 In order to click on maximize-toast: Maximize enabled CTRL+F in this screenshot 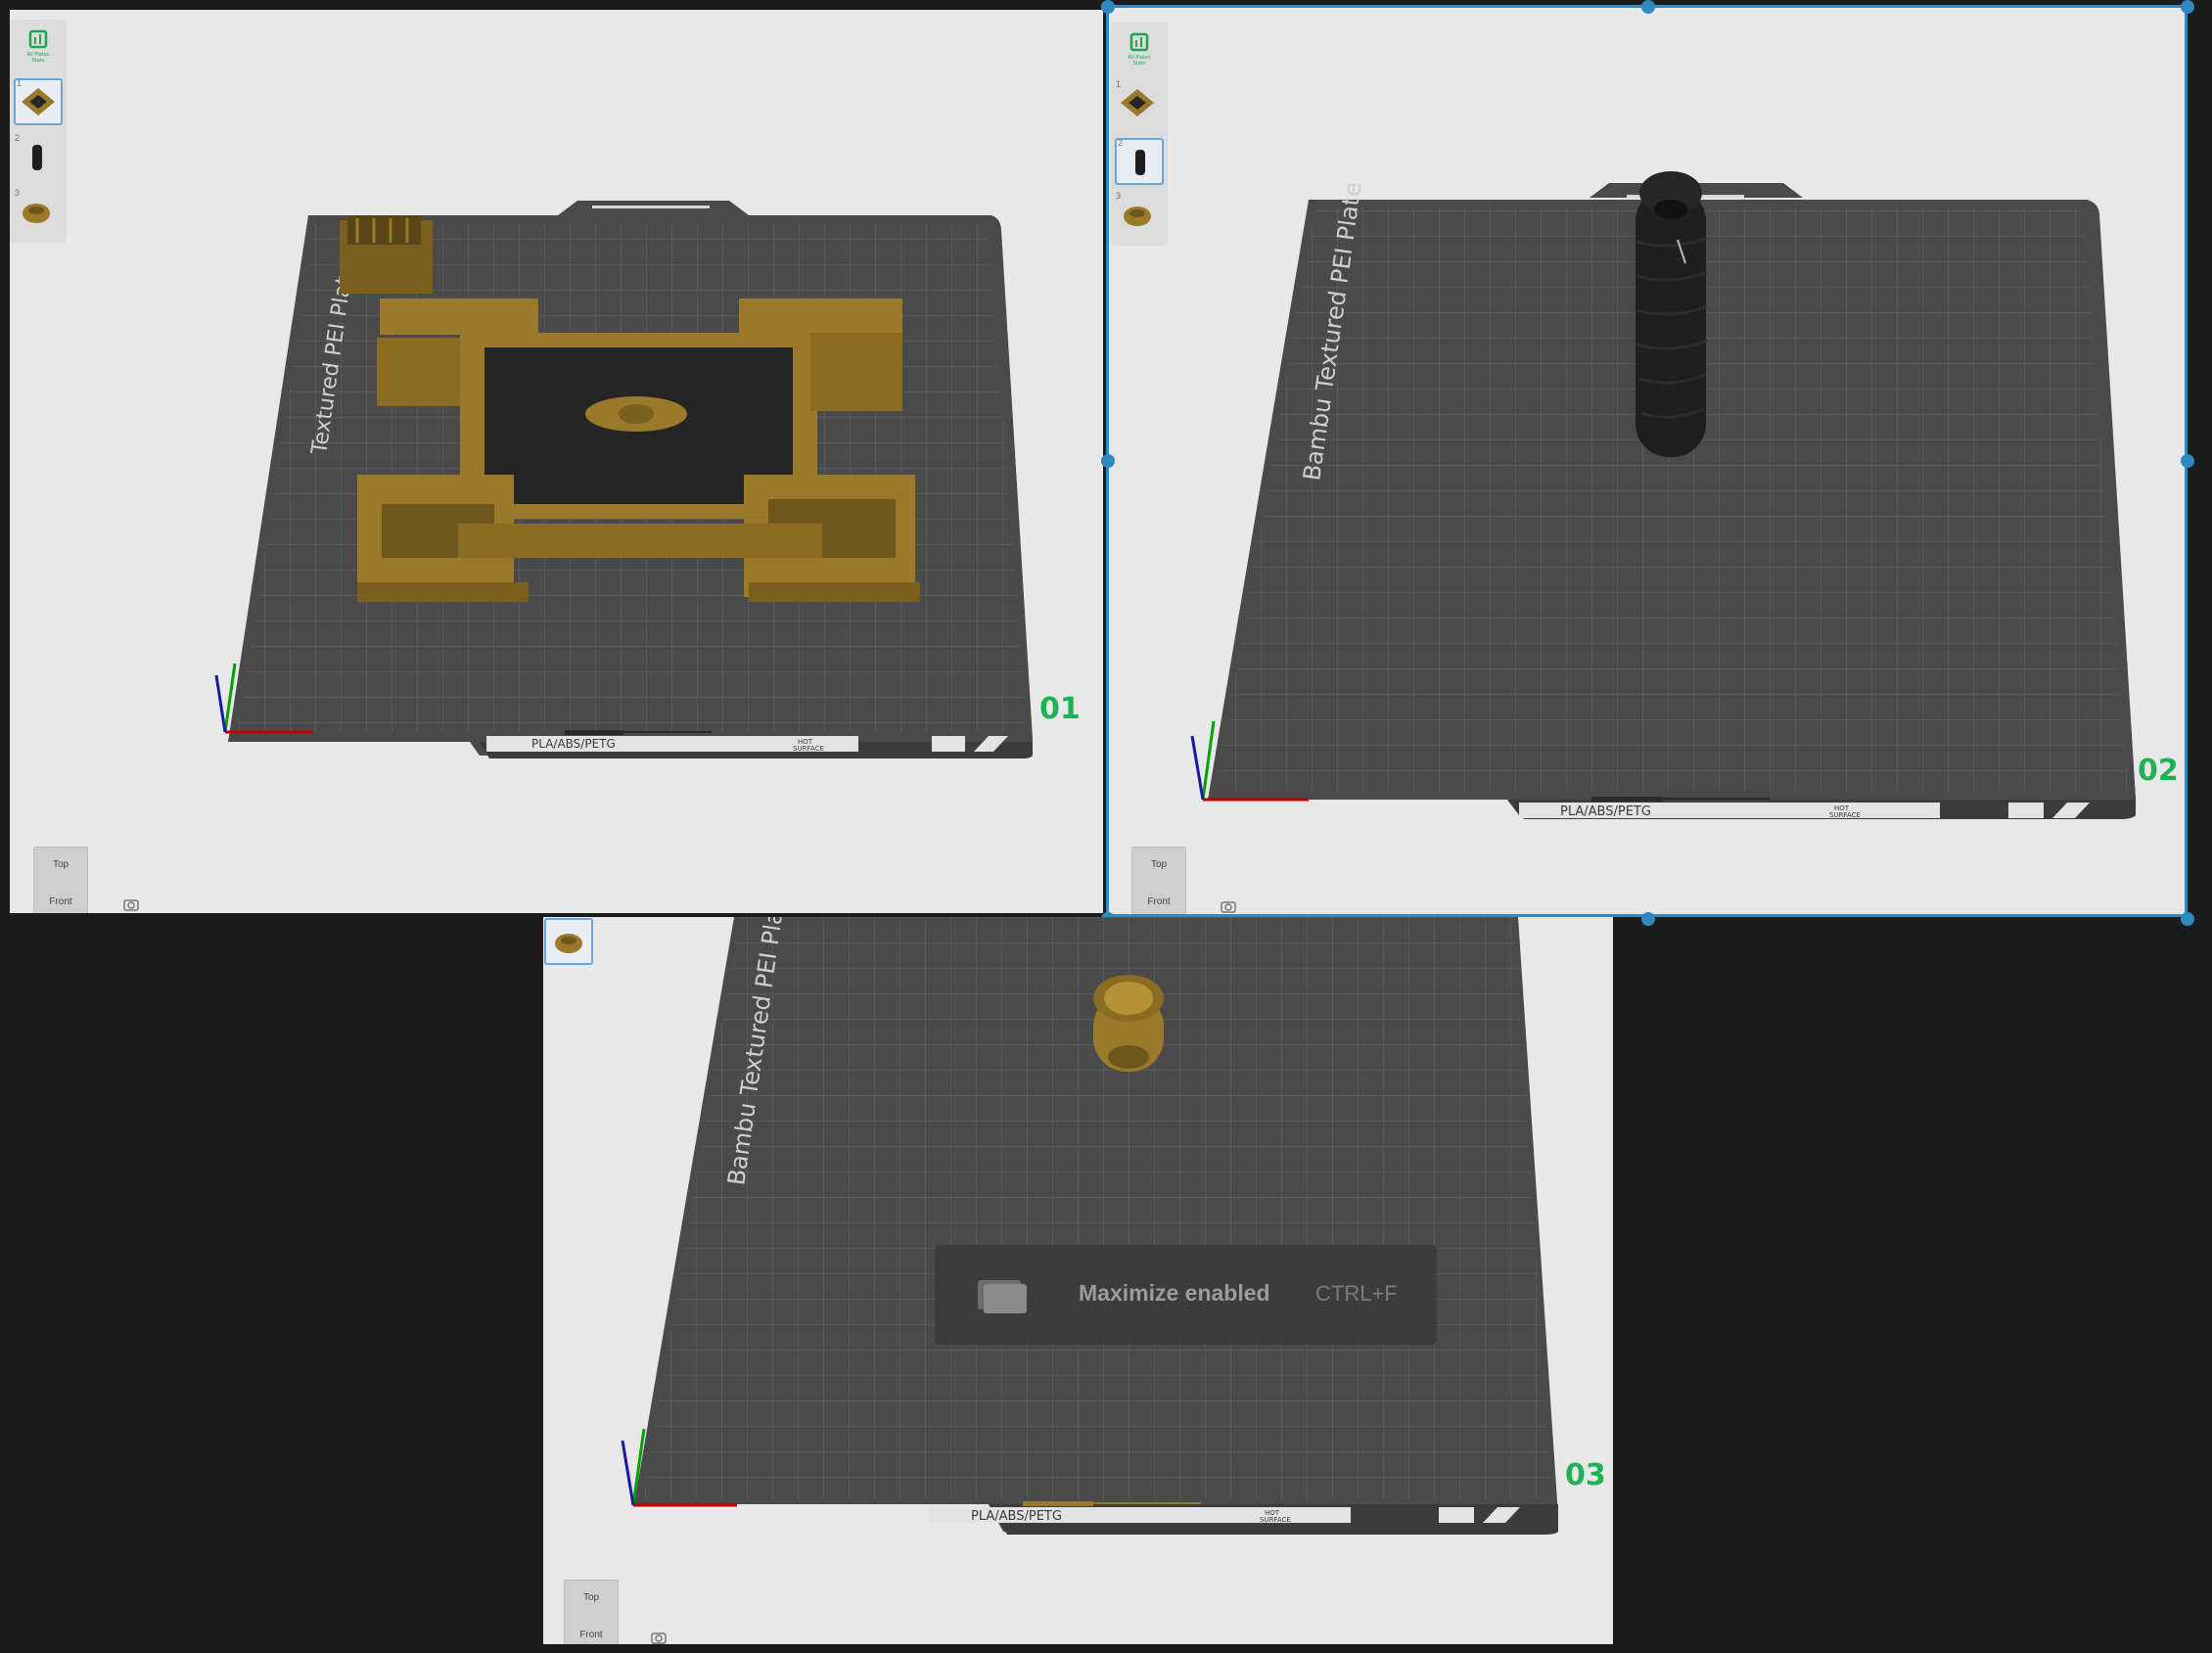, I will do `click(1186, 1295)`.